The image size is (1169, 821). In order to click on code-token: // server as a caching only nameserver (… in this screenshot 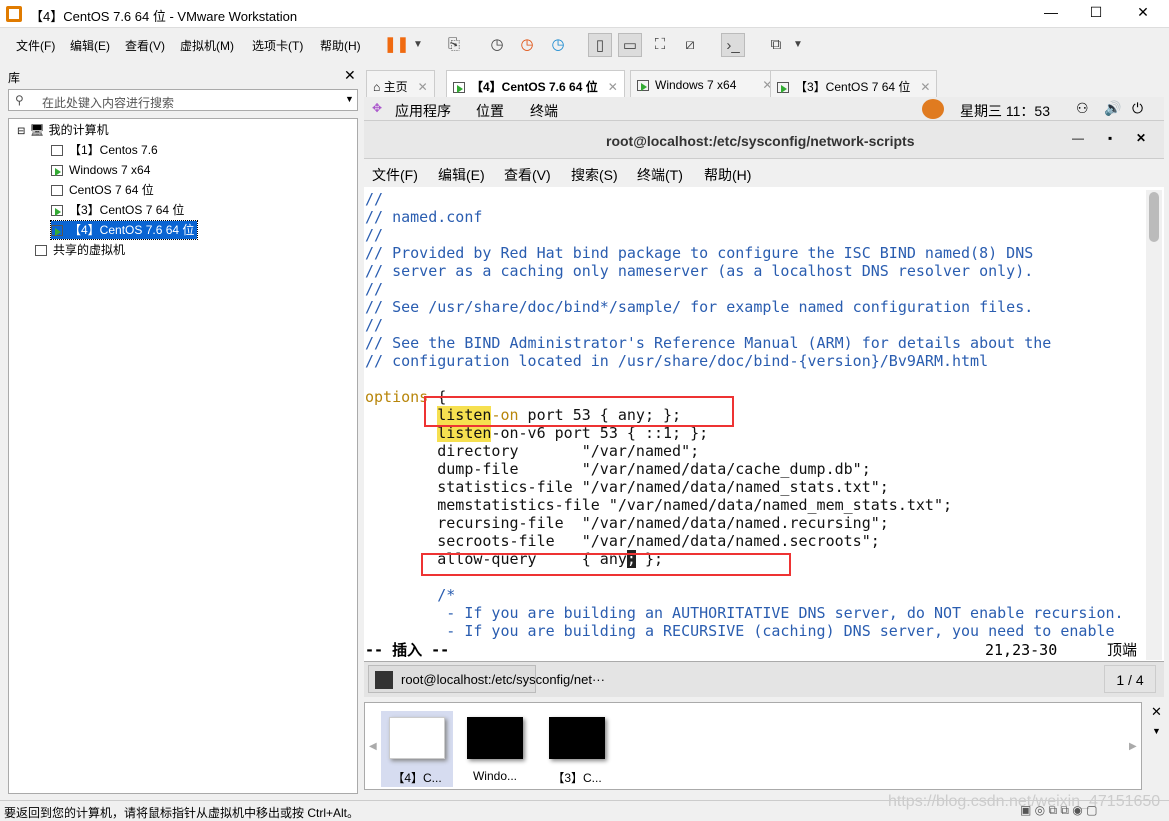, I will do `click(699, 271)`.